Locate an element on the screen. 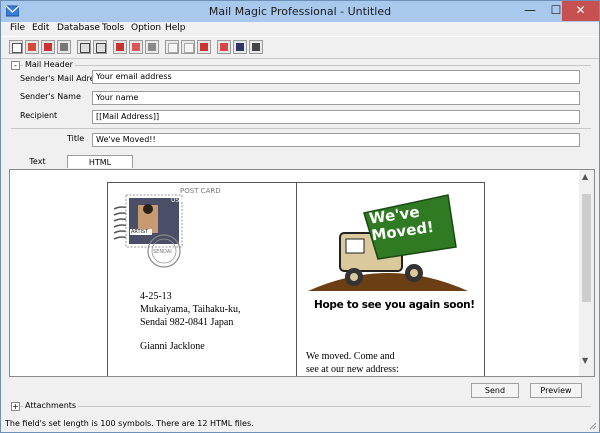  sender-mail-field: Your email address is located at coordinates (336, 77).